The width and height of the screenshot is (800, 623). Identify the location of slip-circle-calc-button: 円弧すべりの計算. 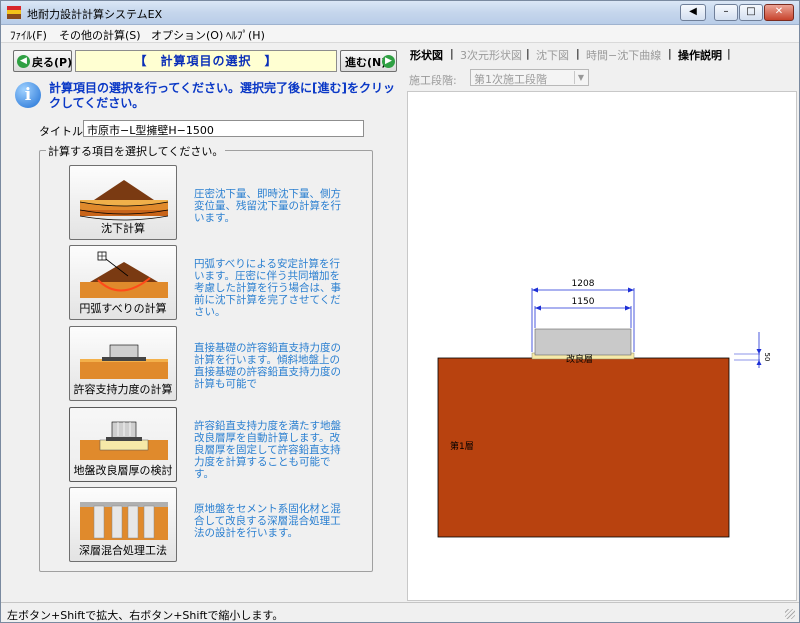
(123, 282).